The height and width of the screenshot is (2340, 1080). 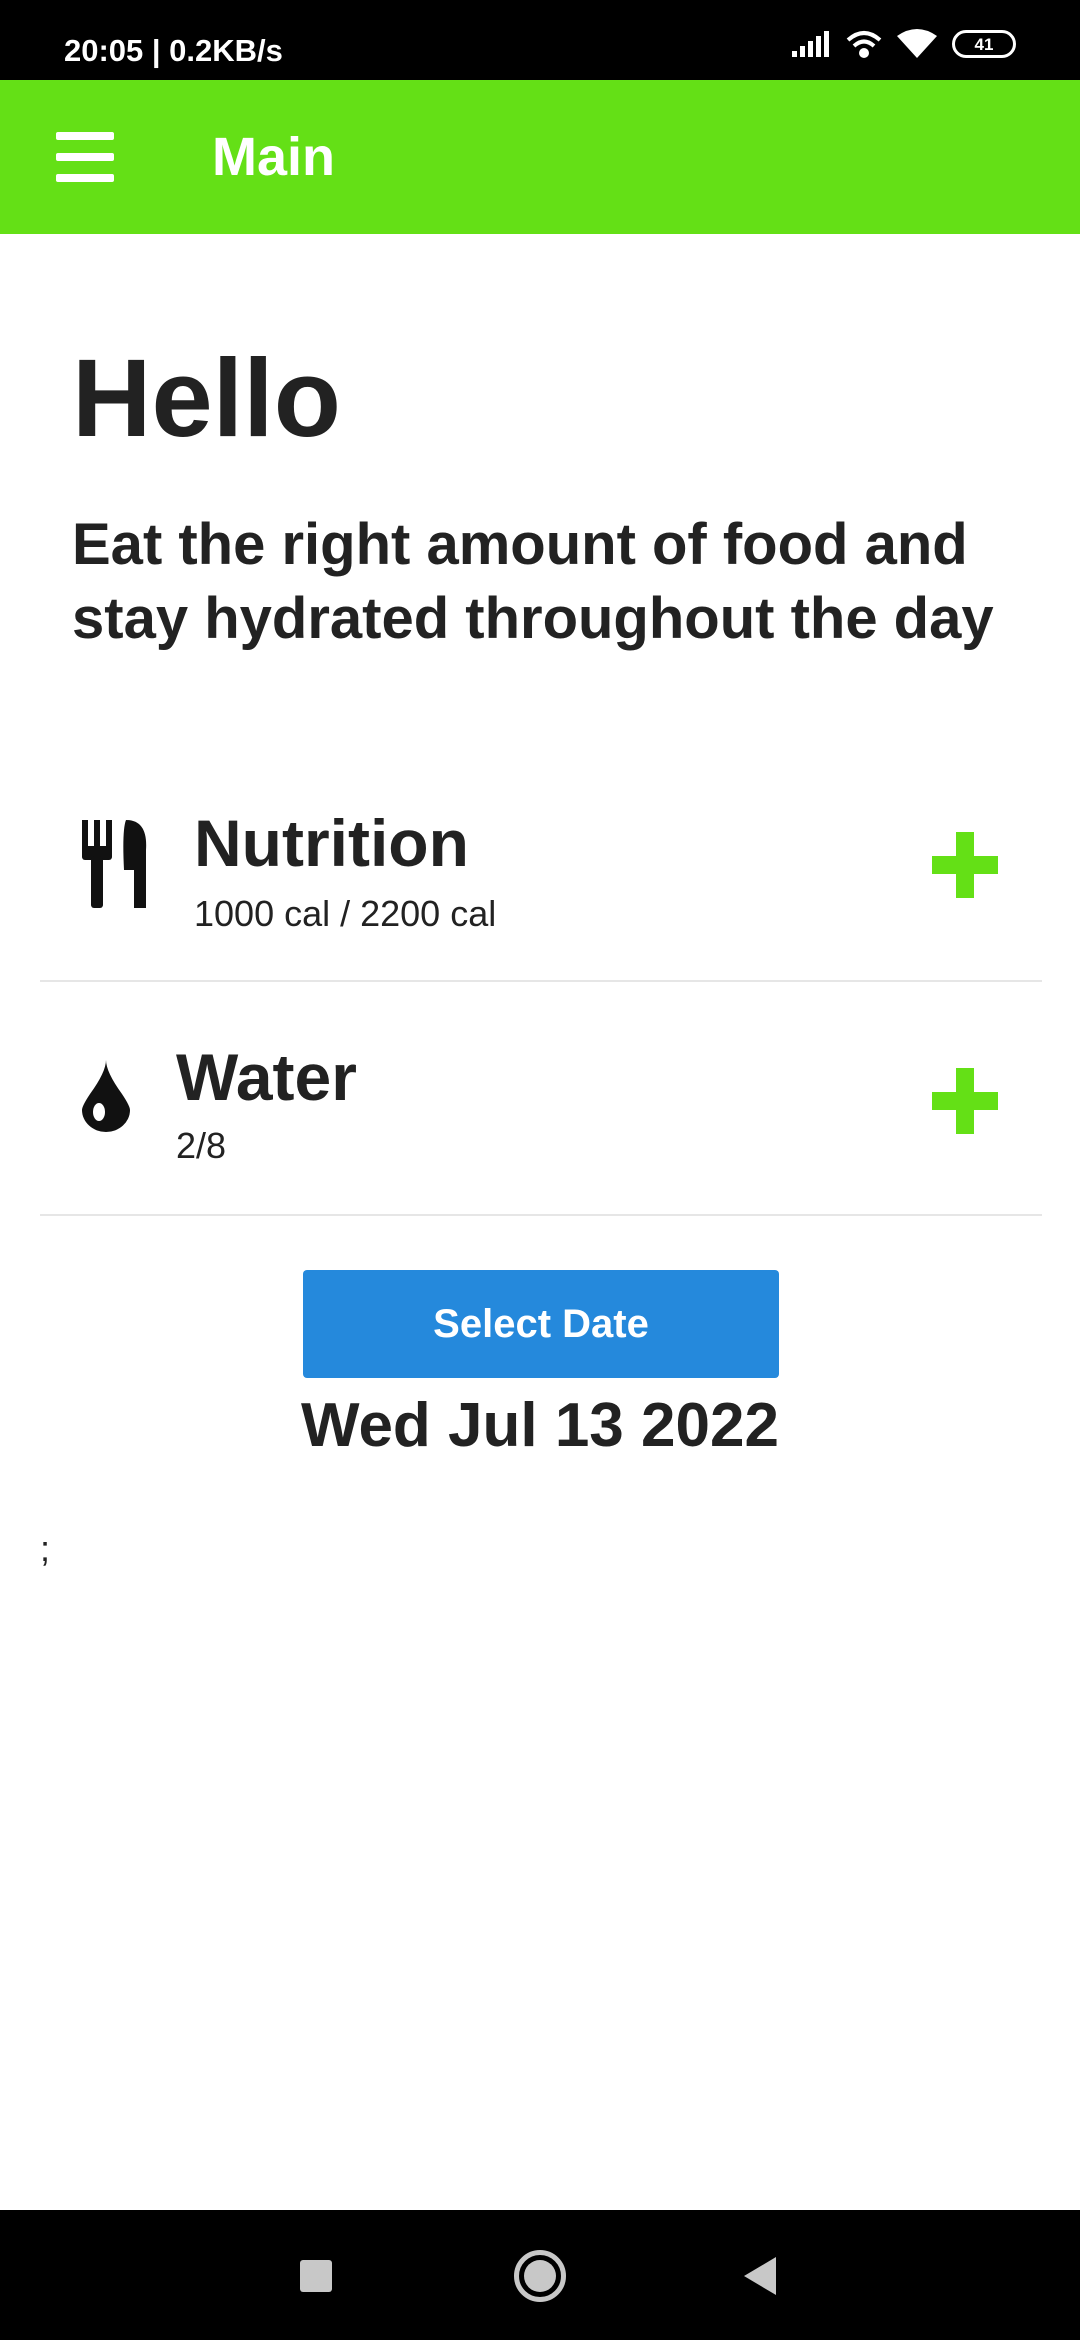 What do you see at coordinates (917, 43) in the screenshot?
I see `wifi-icon` at bounding box center [917, 43].